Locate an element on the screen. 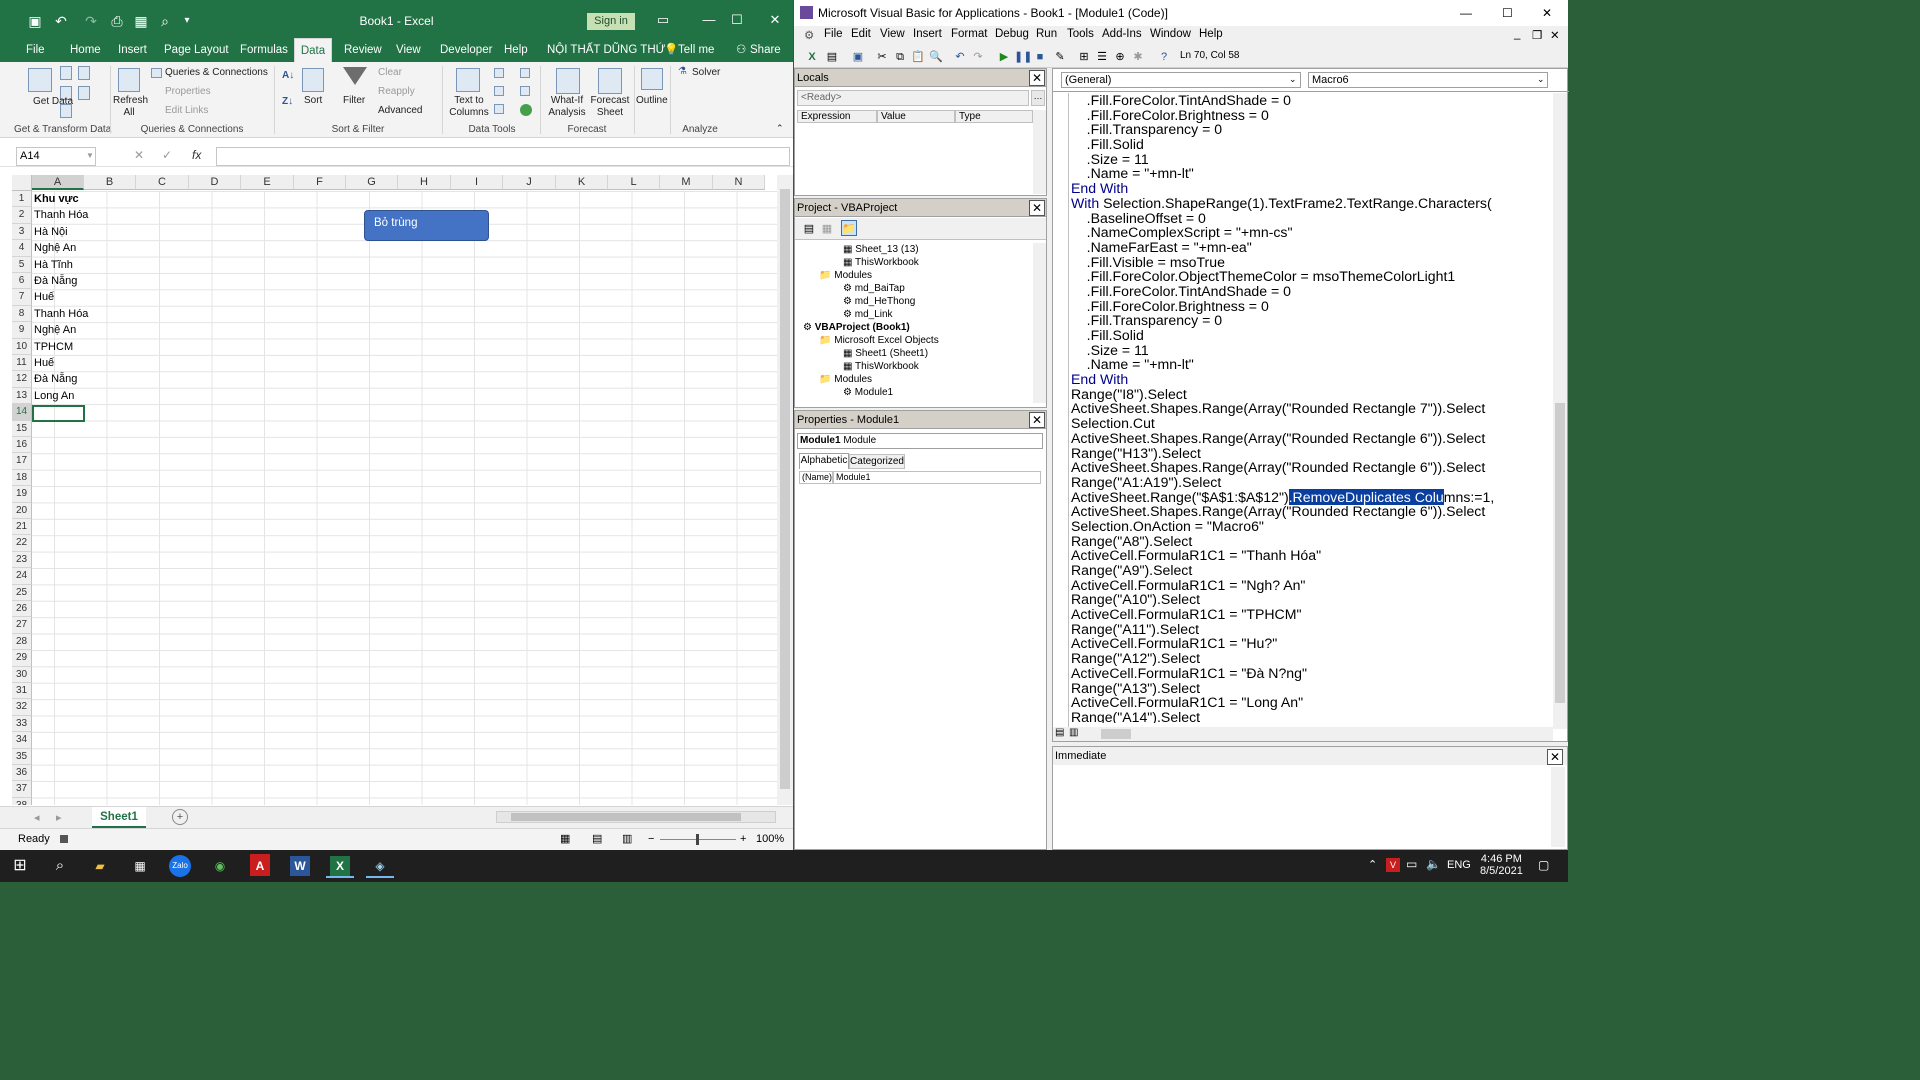 This screenshot has height=1080, width=1920. row-header: 15 is located at coordinates (22, 428).